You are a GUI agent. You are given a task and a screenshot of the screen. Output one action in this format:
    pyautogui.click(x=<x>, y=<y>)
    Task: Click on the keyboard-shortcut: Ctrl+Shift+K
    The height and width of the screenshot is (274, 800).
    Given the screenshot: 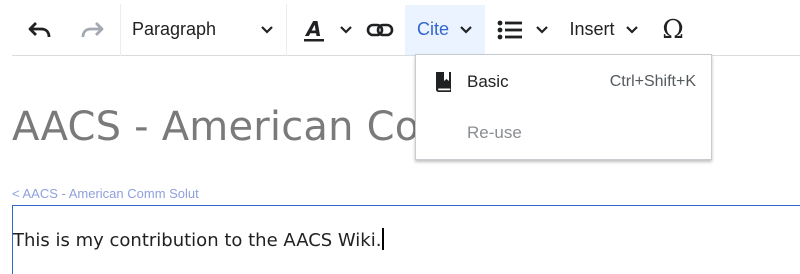 What is the action you would take?
    pyautogui.click(x=652, y=81)
    